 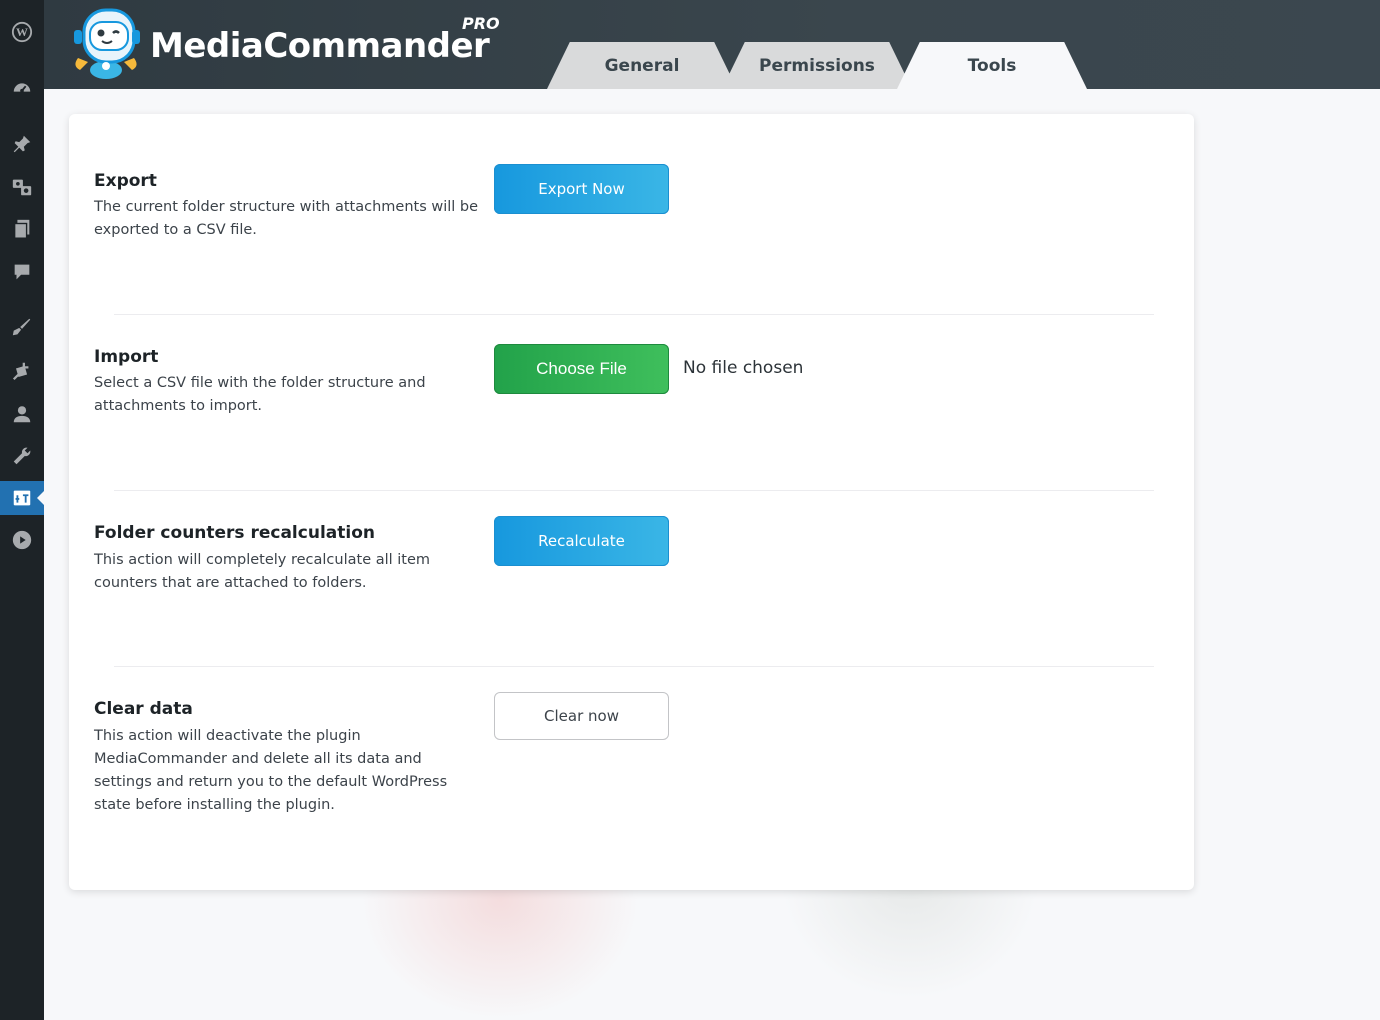 What do you see at coordinates (22, 187) in the screenshot?
I see `media-icon` at bounding box center [22, 187].